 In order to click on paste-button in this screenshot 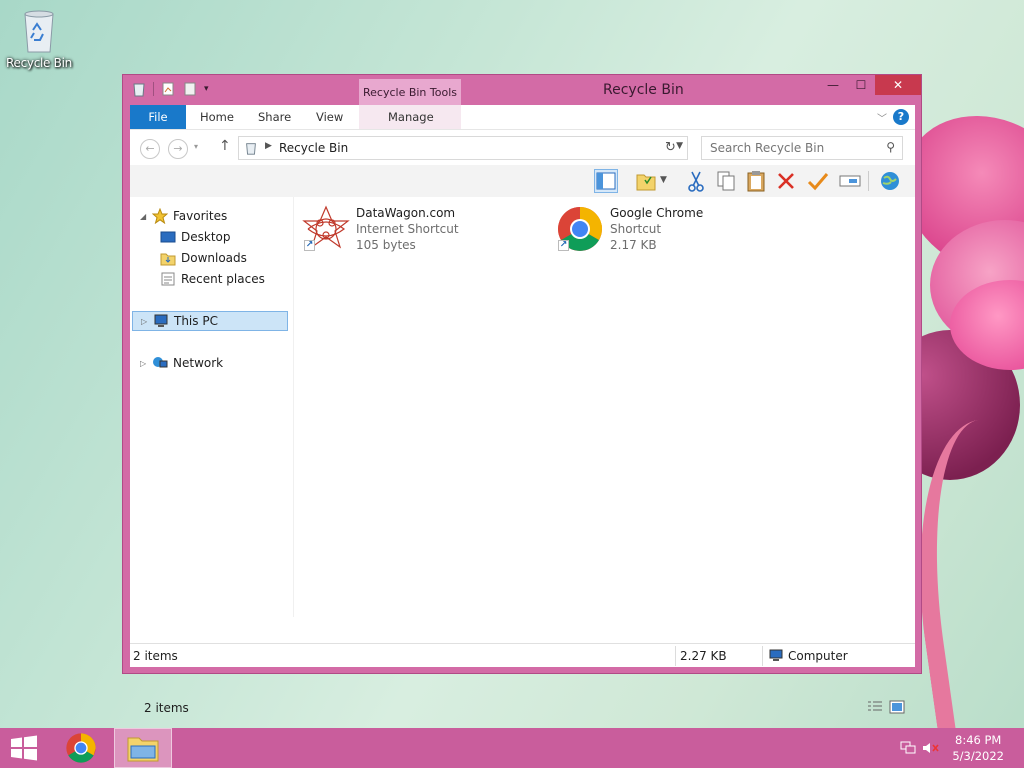, I will do `click(756, 181)`.